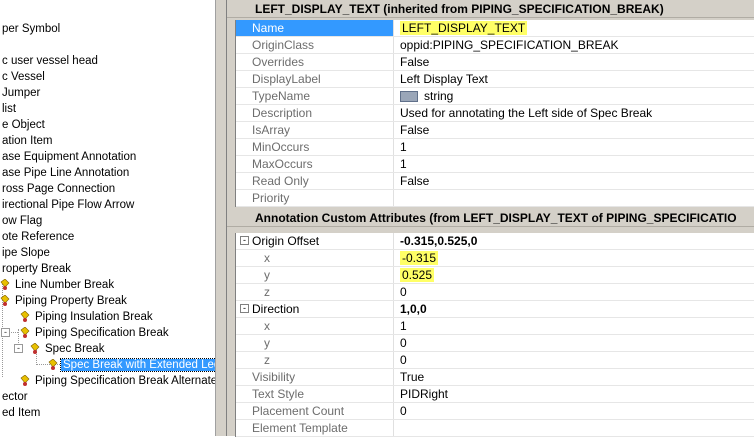  Describe the element at coordinates (315, 241) in the screenshot. I see `property-group-name: - Origin Offset` at that location.